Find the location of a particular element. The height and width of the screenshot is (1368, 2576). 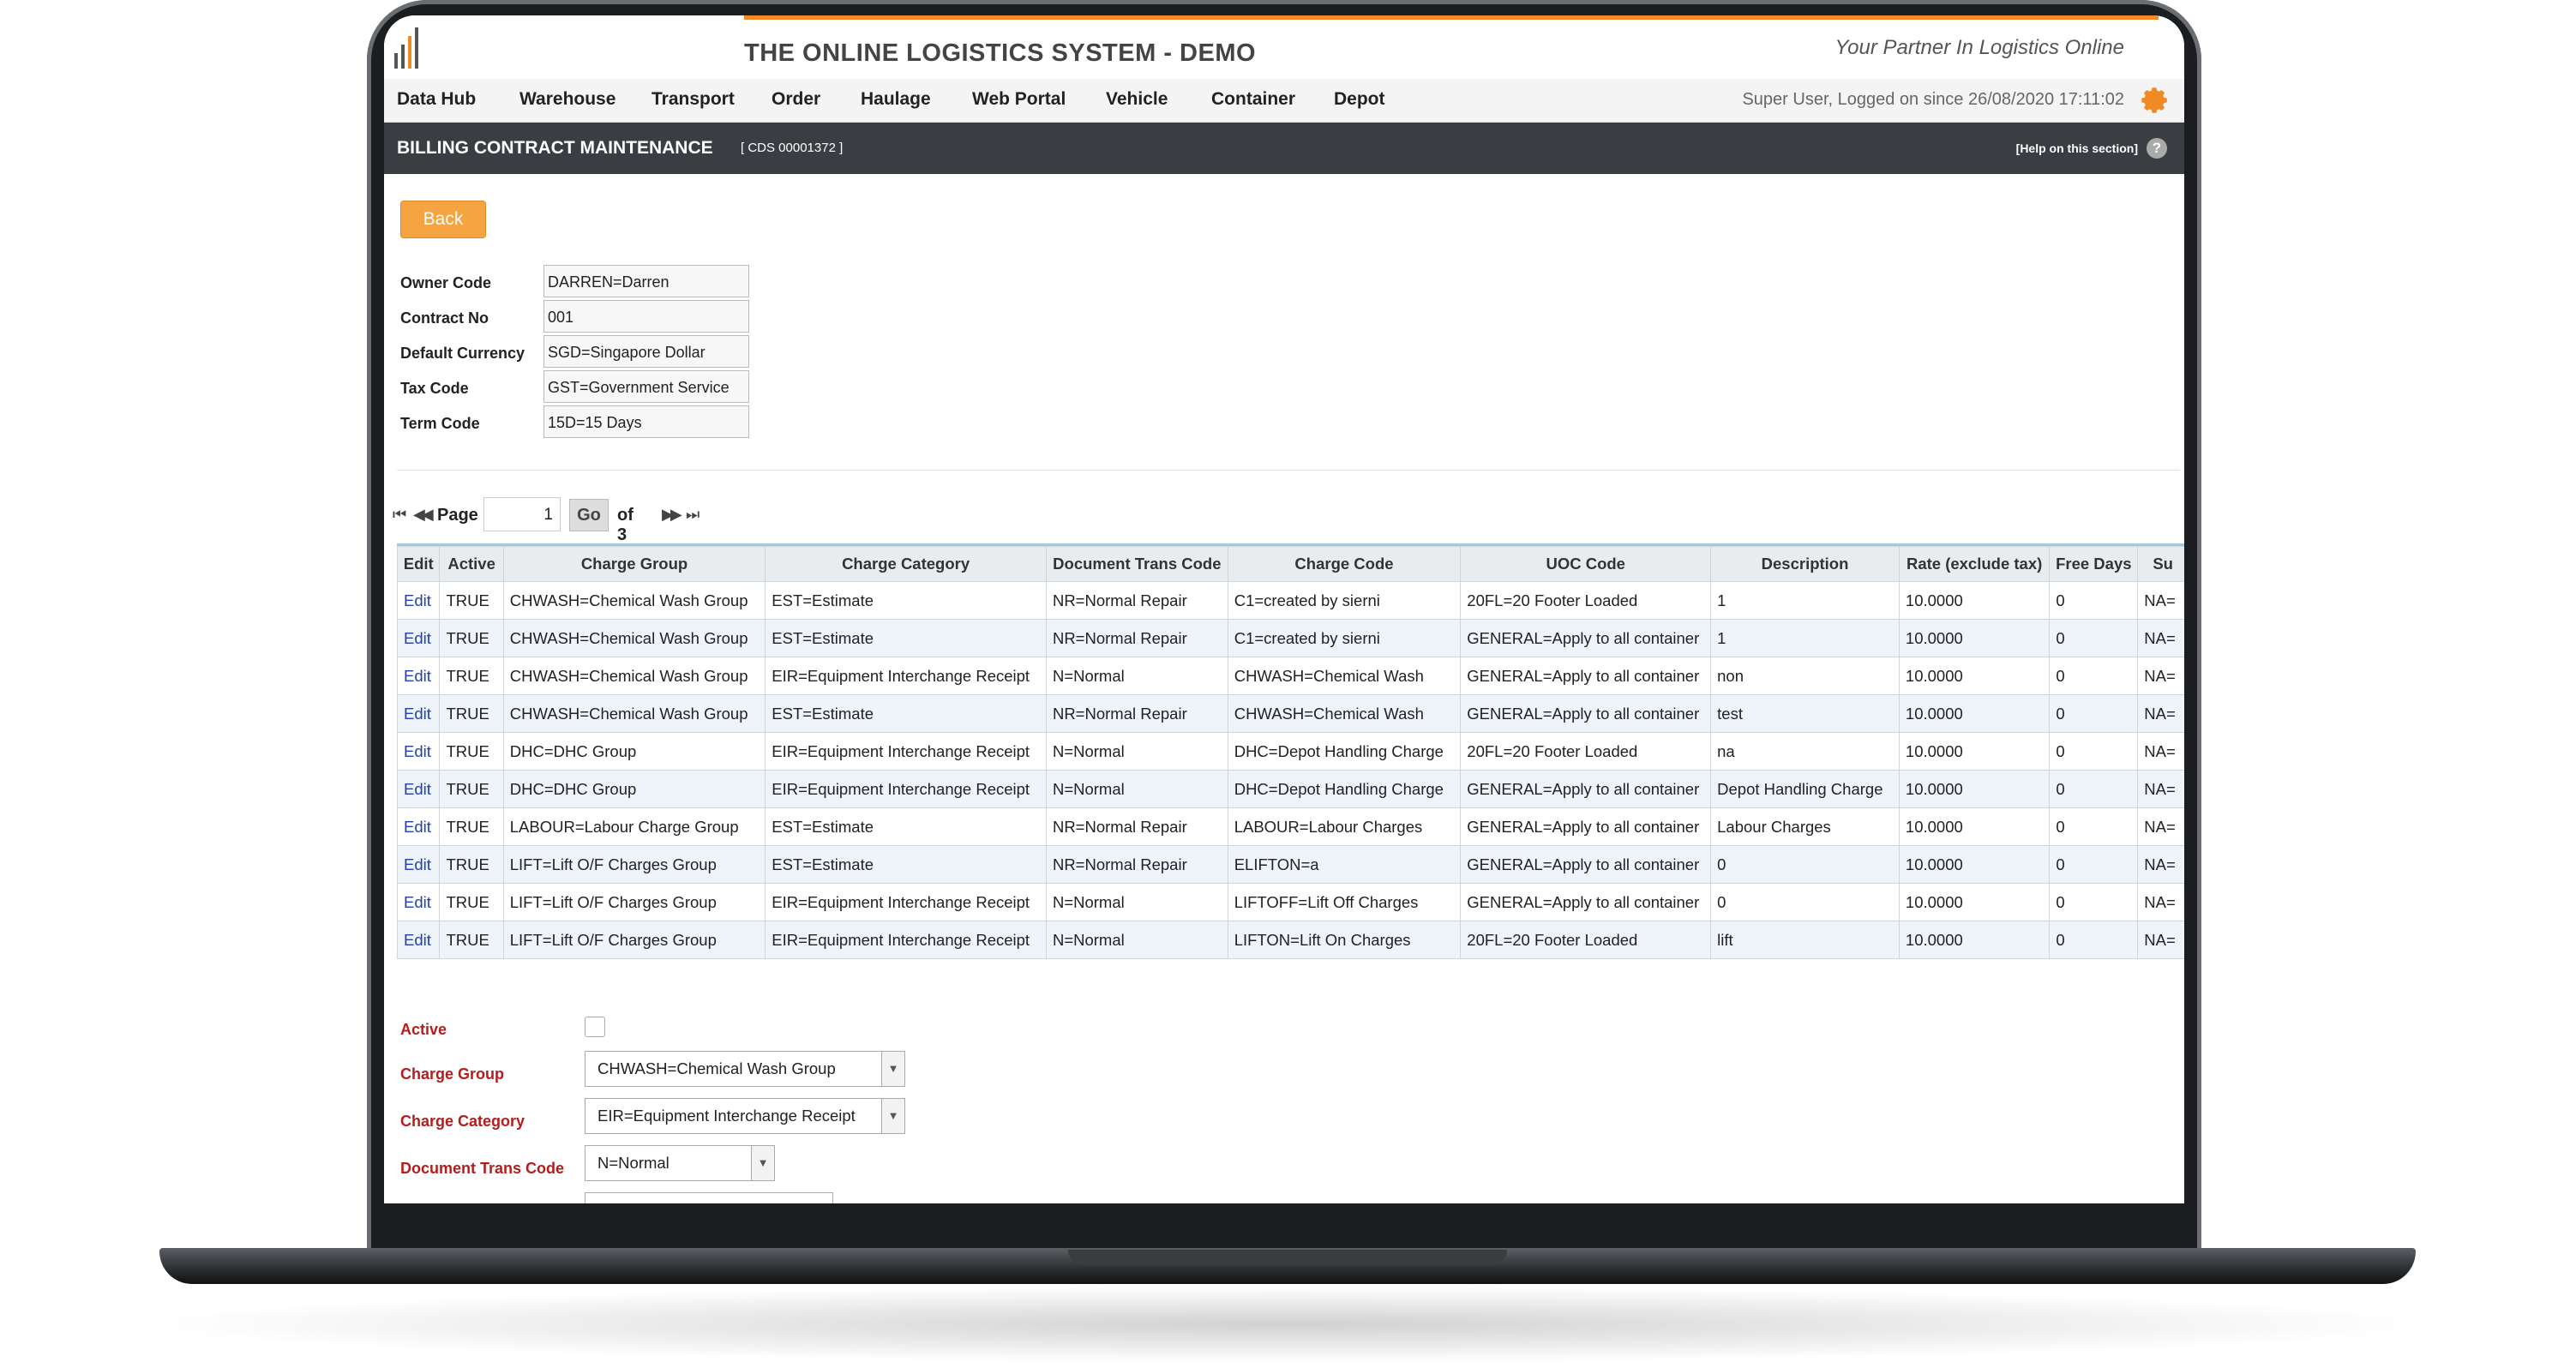

charge-group-cell: DHC=DHC Group is located at coordinates (634, 751).